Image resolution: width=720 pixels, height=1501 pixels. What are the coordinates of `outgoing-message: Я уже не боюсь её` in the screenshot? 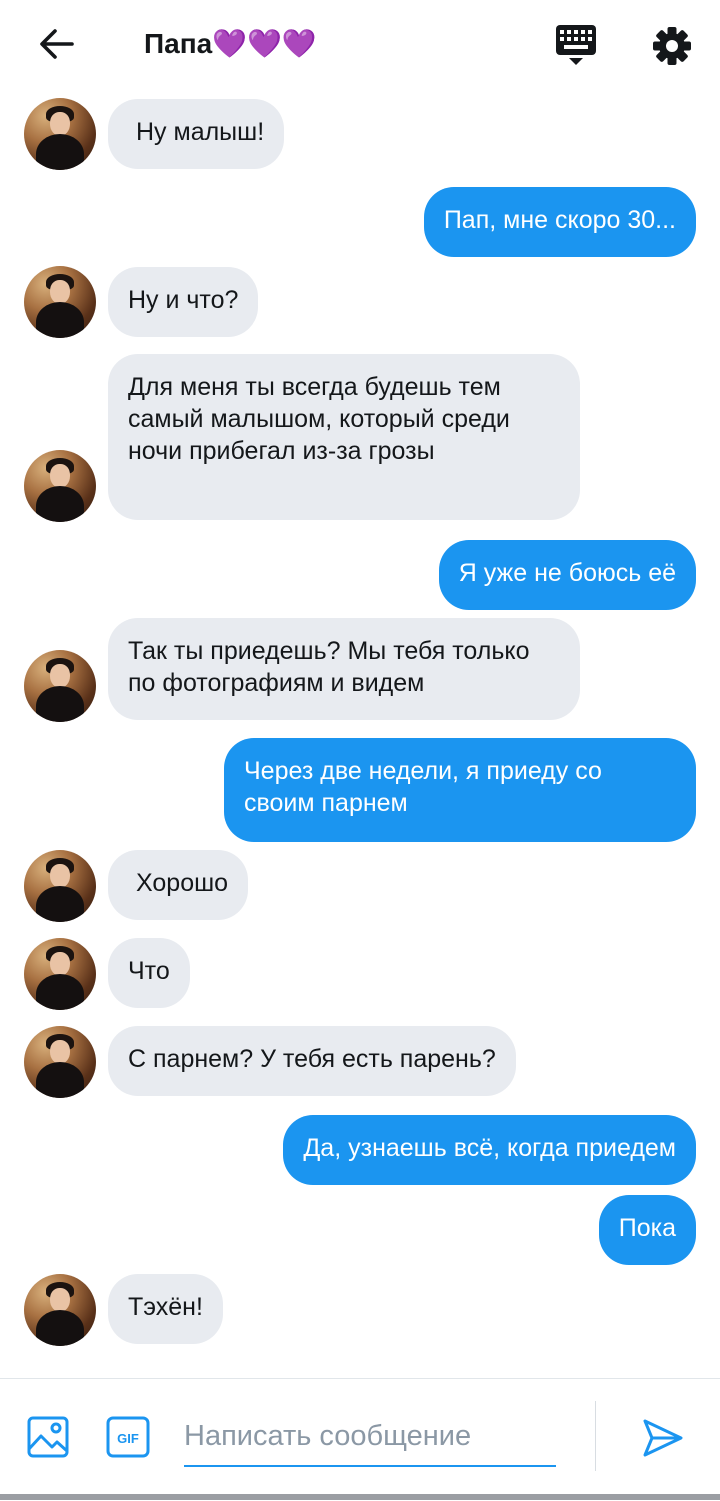 It's located at (567, 575).